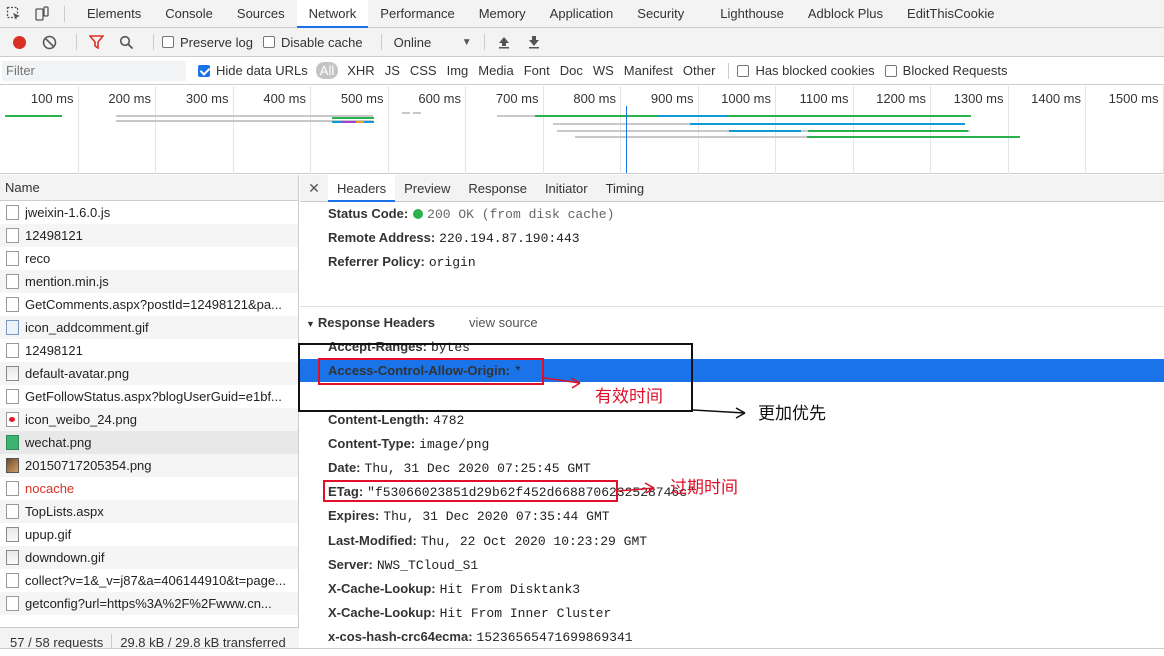  Describe the element at coordinates (644, 435) in the screenshot. I see `annotation-arrows` at that location.